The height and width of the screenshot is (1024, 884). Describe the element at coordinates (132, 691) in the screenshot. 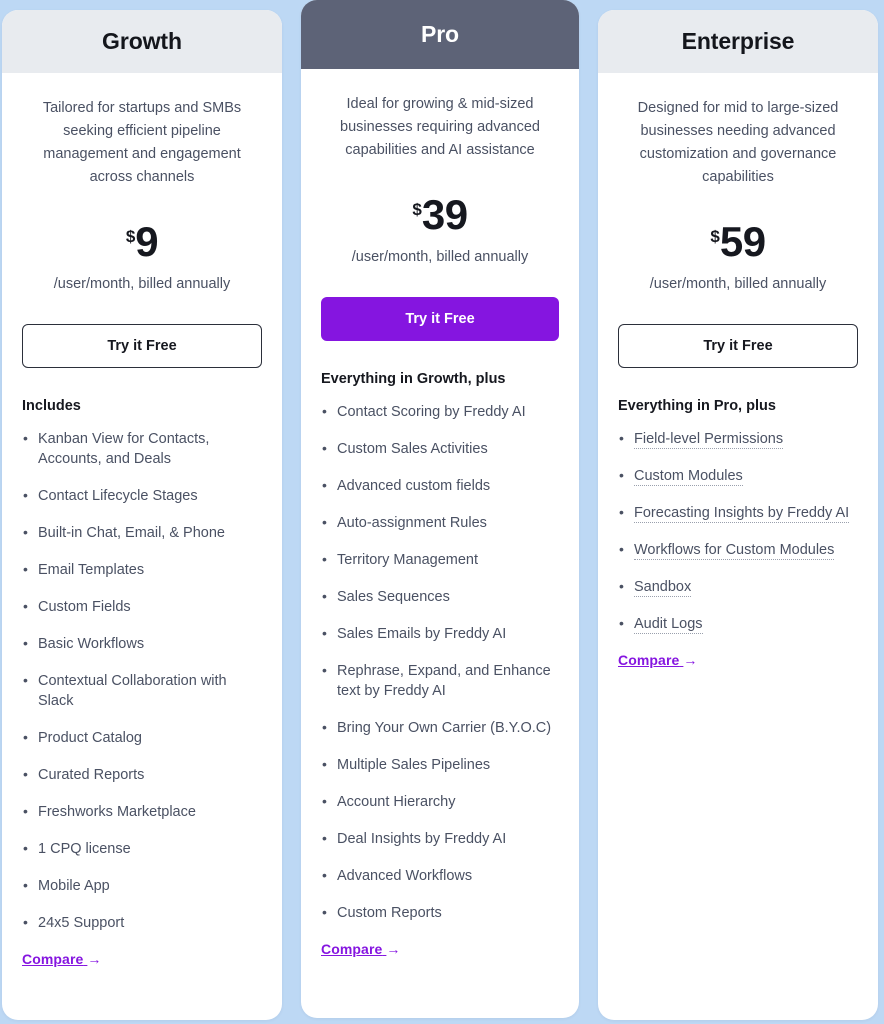

I see `feature-label: Contextual Collaboration with Slack` at that location.